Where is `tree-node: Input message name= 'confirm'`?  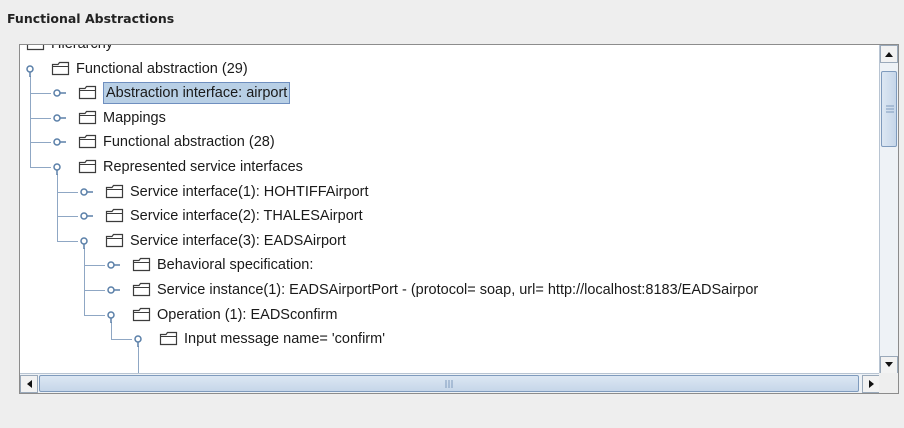
tree-node: Input message name= 'confirm' is located at coordinates (450, 339).